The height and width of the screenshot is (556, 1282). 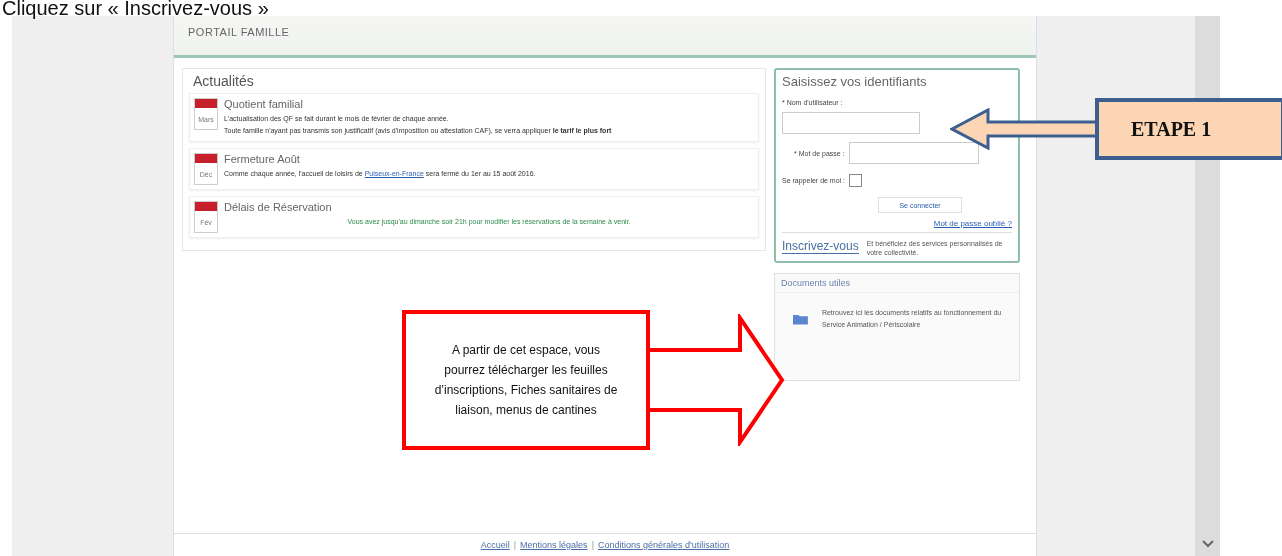 What do you see at coordinates (972, 223) in the screenshot?
I see `forgot-password-link: Mot de passe oublié ?` at bounding box center [972, 223].